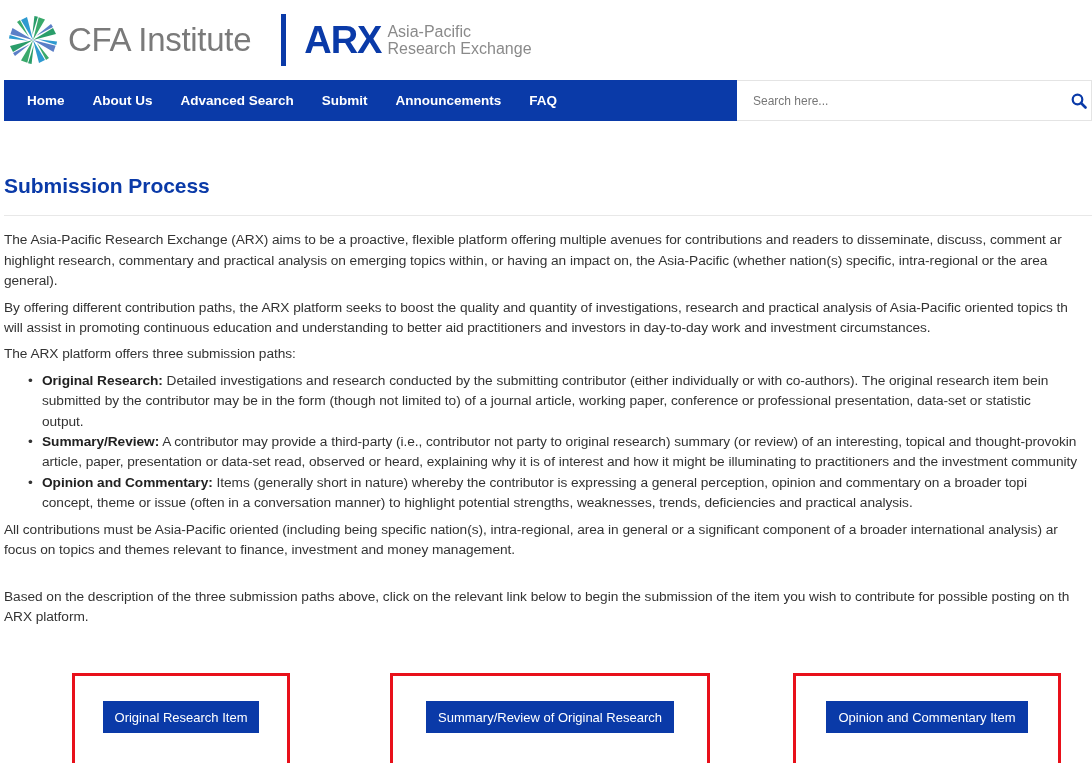  Describe the element at coordinates (536, 318) in the screenshot. I see `body-paragraph: By offering different contribution paths, the ARX platform seeks to boost the quality and quantity of investigations, research and practical analysis of Asia-Pacific oriented topics th will assist in promoting continuous education and understanding to better aid practitioners and investors in day-to-day work and investment circumstances.` at that location.